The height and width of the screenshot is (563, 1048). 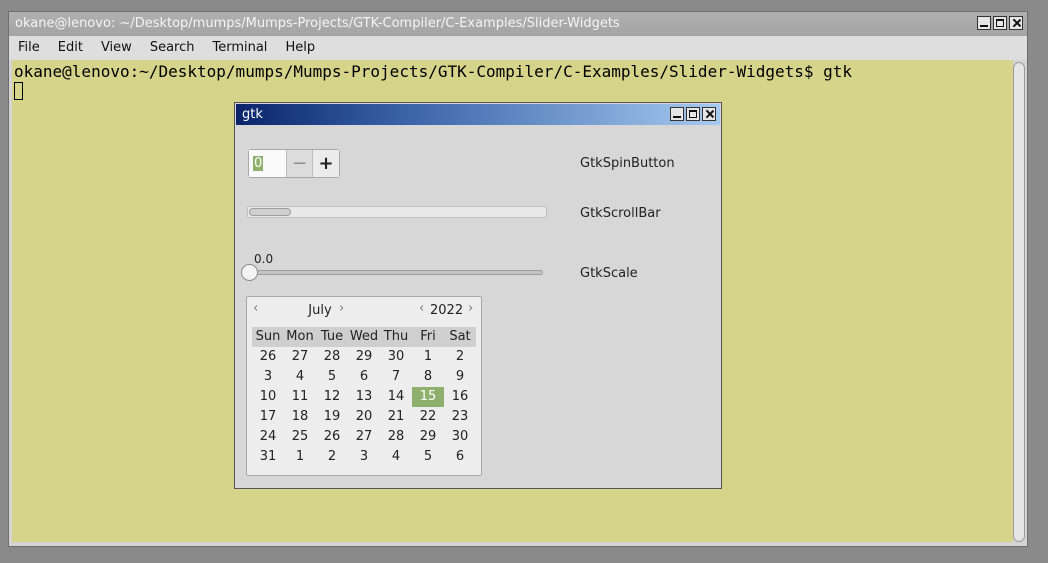 I want to click on weekday-label: Sun, so click(x=268, y=336).